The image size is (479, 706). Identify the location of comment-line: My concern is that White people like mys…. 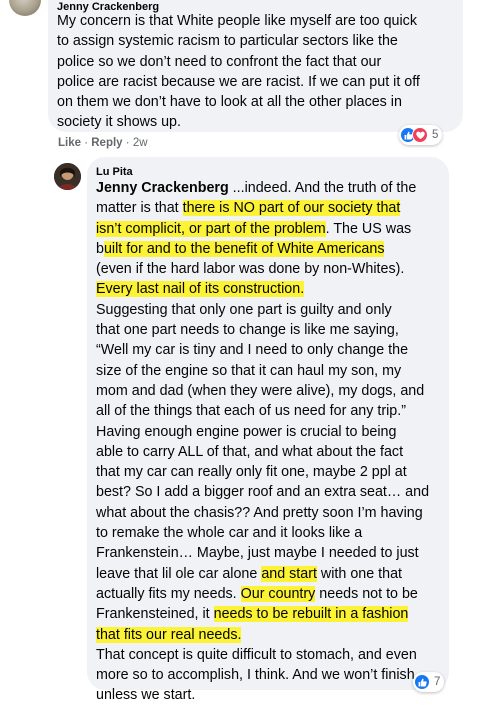
(237, 21).